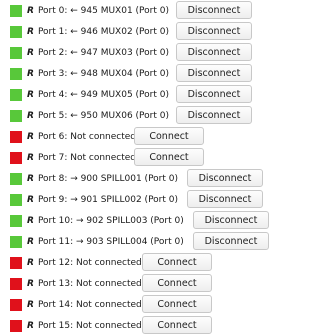 The height and width of the screenshot is (334, 320). I want to click on port-label: Port 13: Not connected., so click(91, 283).